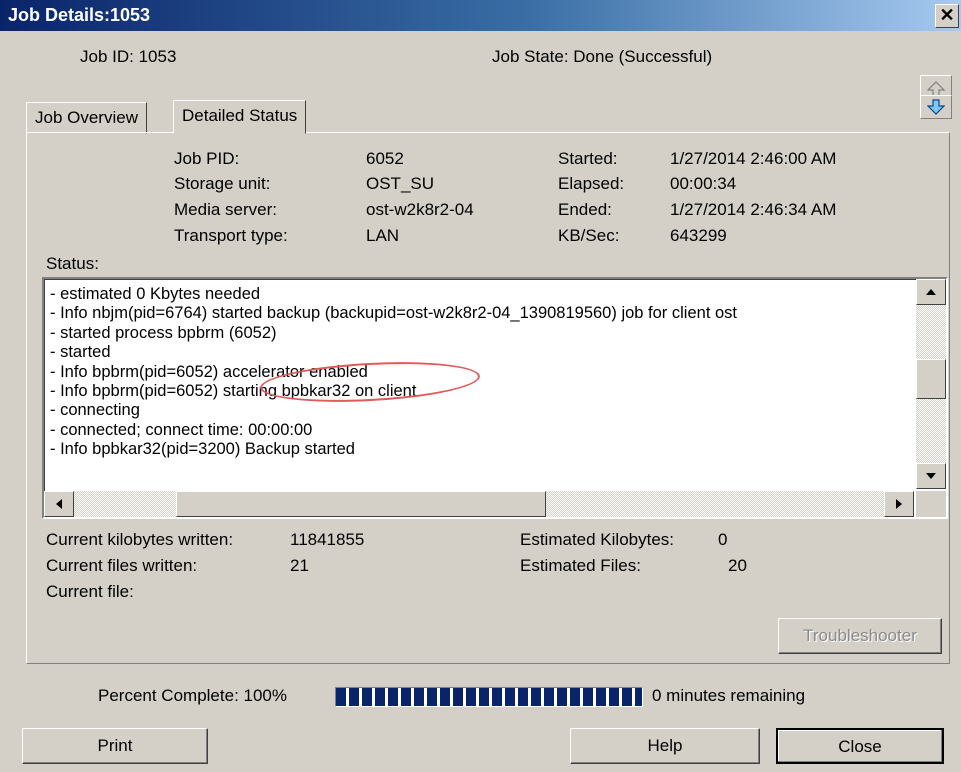  Describe the element at coordinates (591, 183) in the screenshot. I see `elapsed-label: Elapsed:` at that location.